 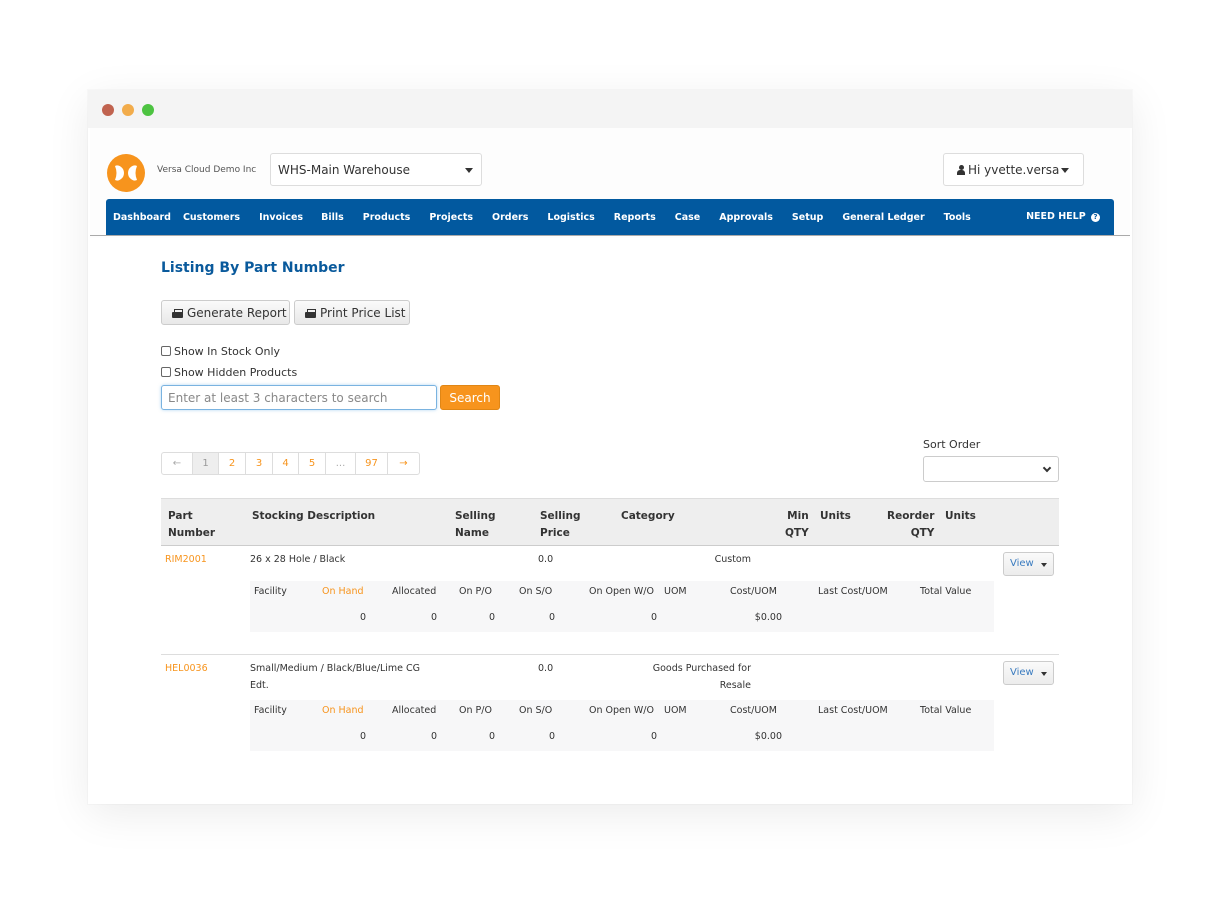 What do you see at coordinates (232, 463) in the screenshot?
I see `pagination-page: 2` at bounding box center [232, 463].